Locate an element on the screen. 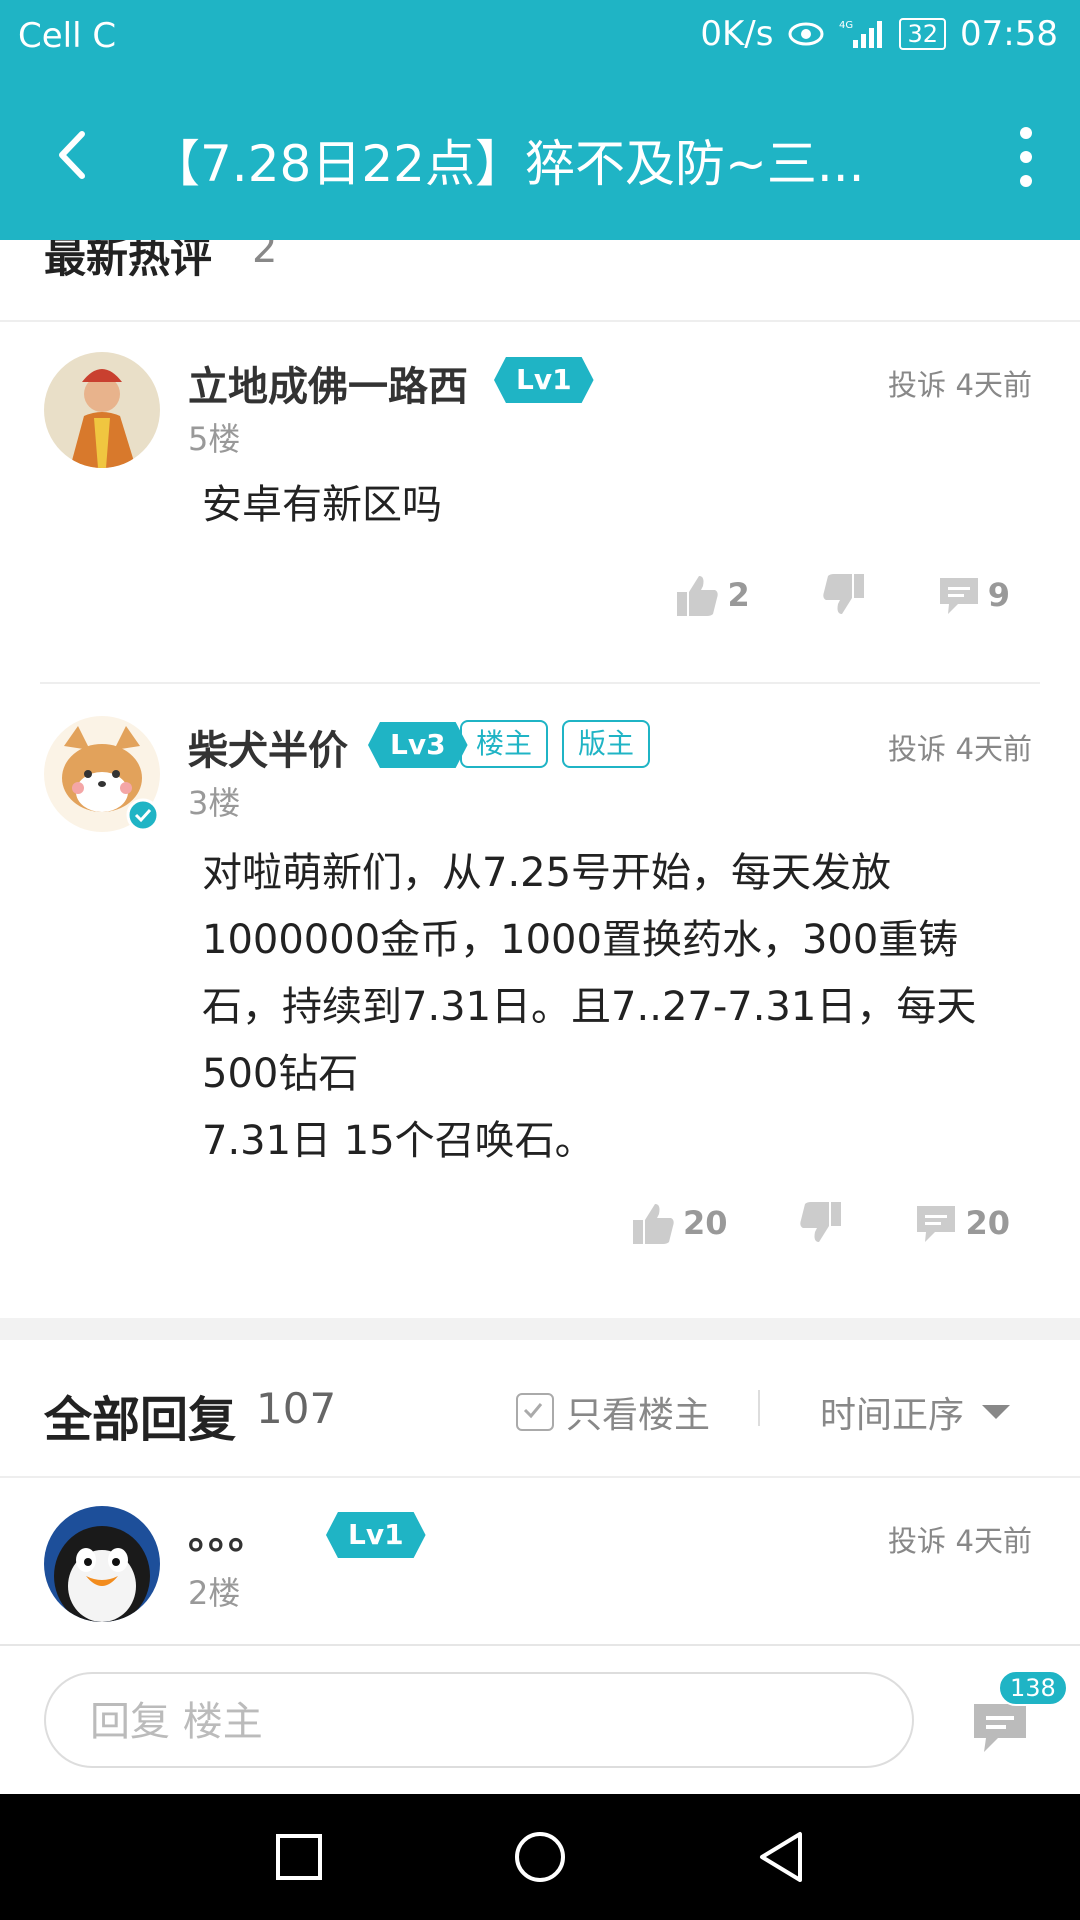 This screenshot has width=1080, height=1920. message-count-badge: 138 is located at coordinates (1033, 1688).